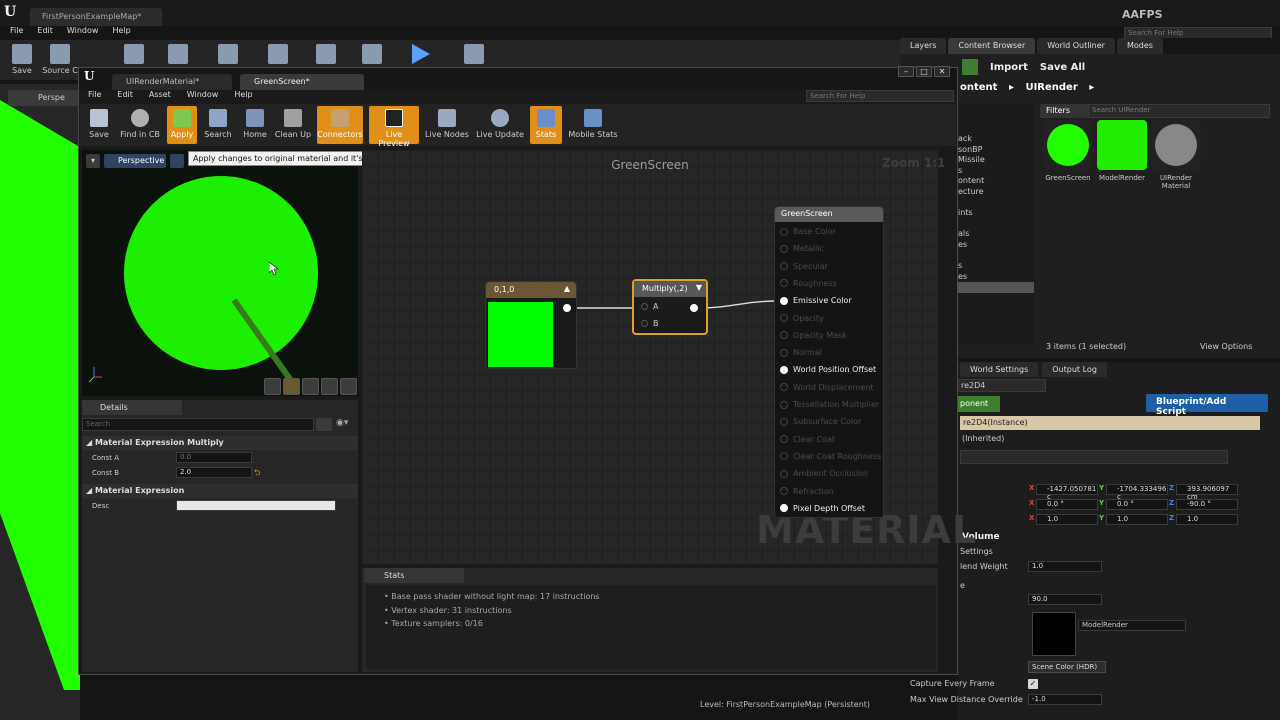  What do you see at coordinates (1067, 492) in the screenshot?
I see `location-x-field: -1427.050781 c` at bounding box center [1067, 492].